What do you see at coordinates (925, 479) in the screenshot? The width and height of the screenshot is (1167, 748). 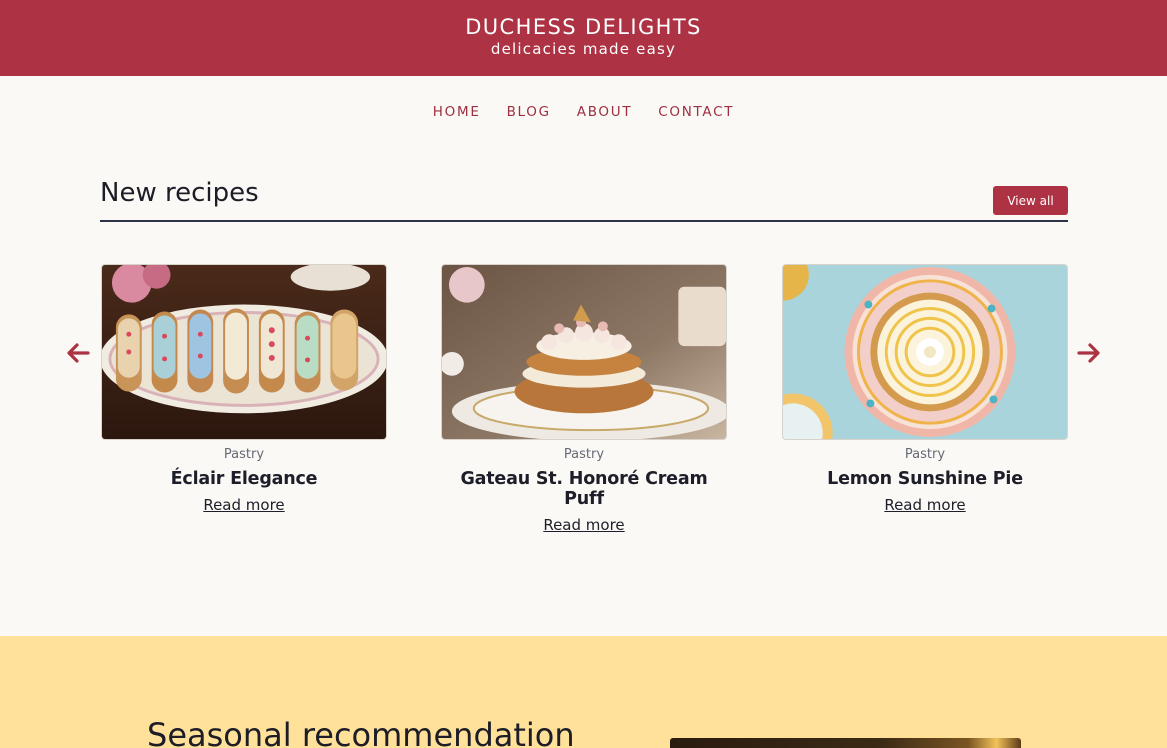 I see `recipe-title: Lemon Sunshine Pie` at bounding box center [925, 479].